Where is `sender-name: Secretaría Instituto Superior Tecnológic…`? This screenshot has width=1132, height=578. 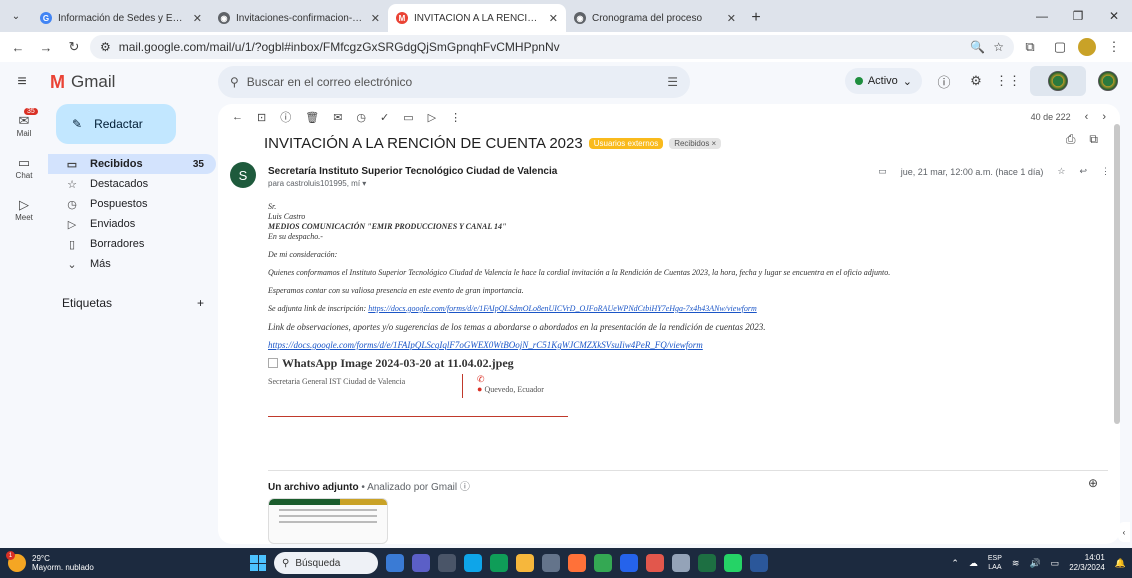 sender-name: Secretaría Instituto Superior Tecnológic… is located at coordinates (412, 171).